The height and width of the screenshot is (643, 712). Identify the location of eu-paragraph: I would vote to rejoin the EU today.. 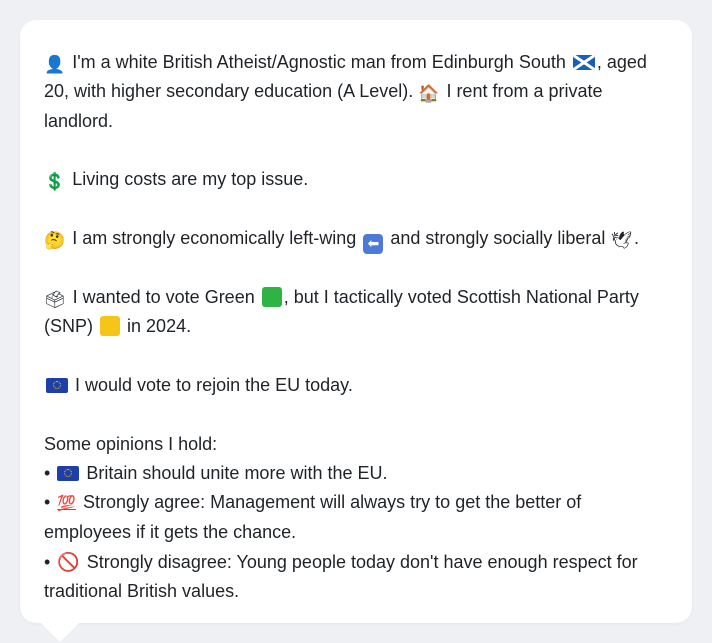
(356, 385).